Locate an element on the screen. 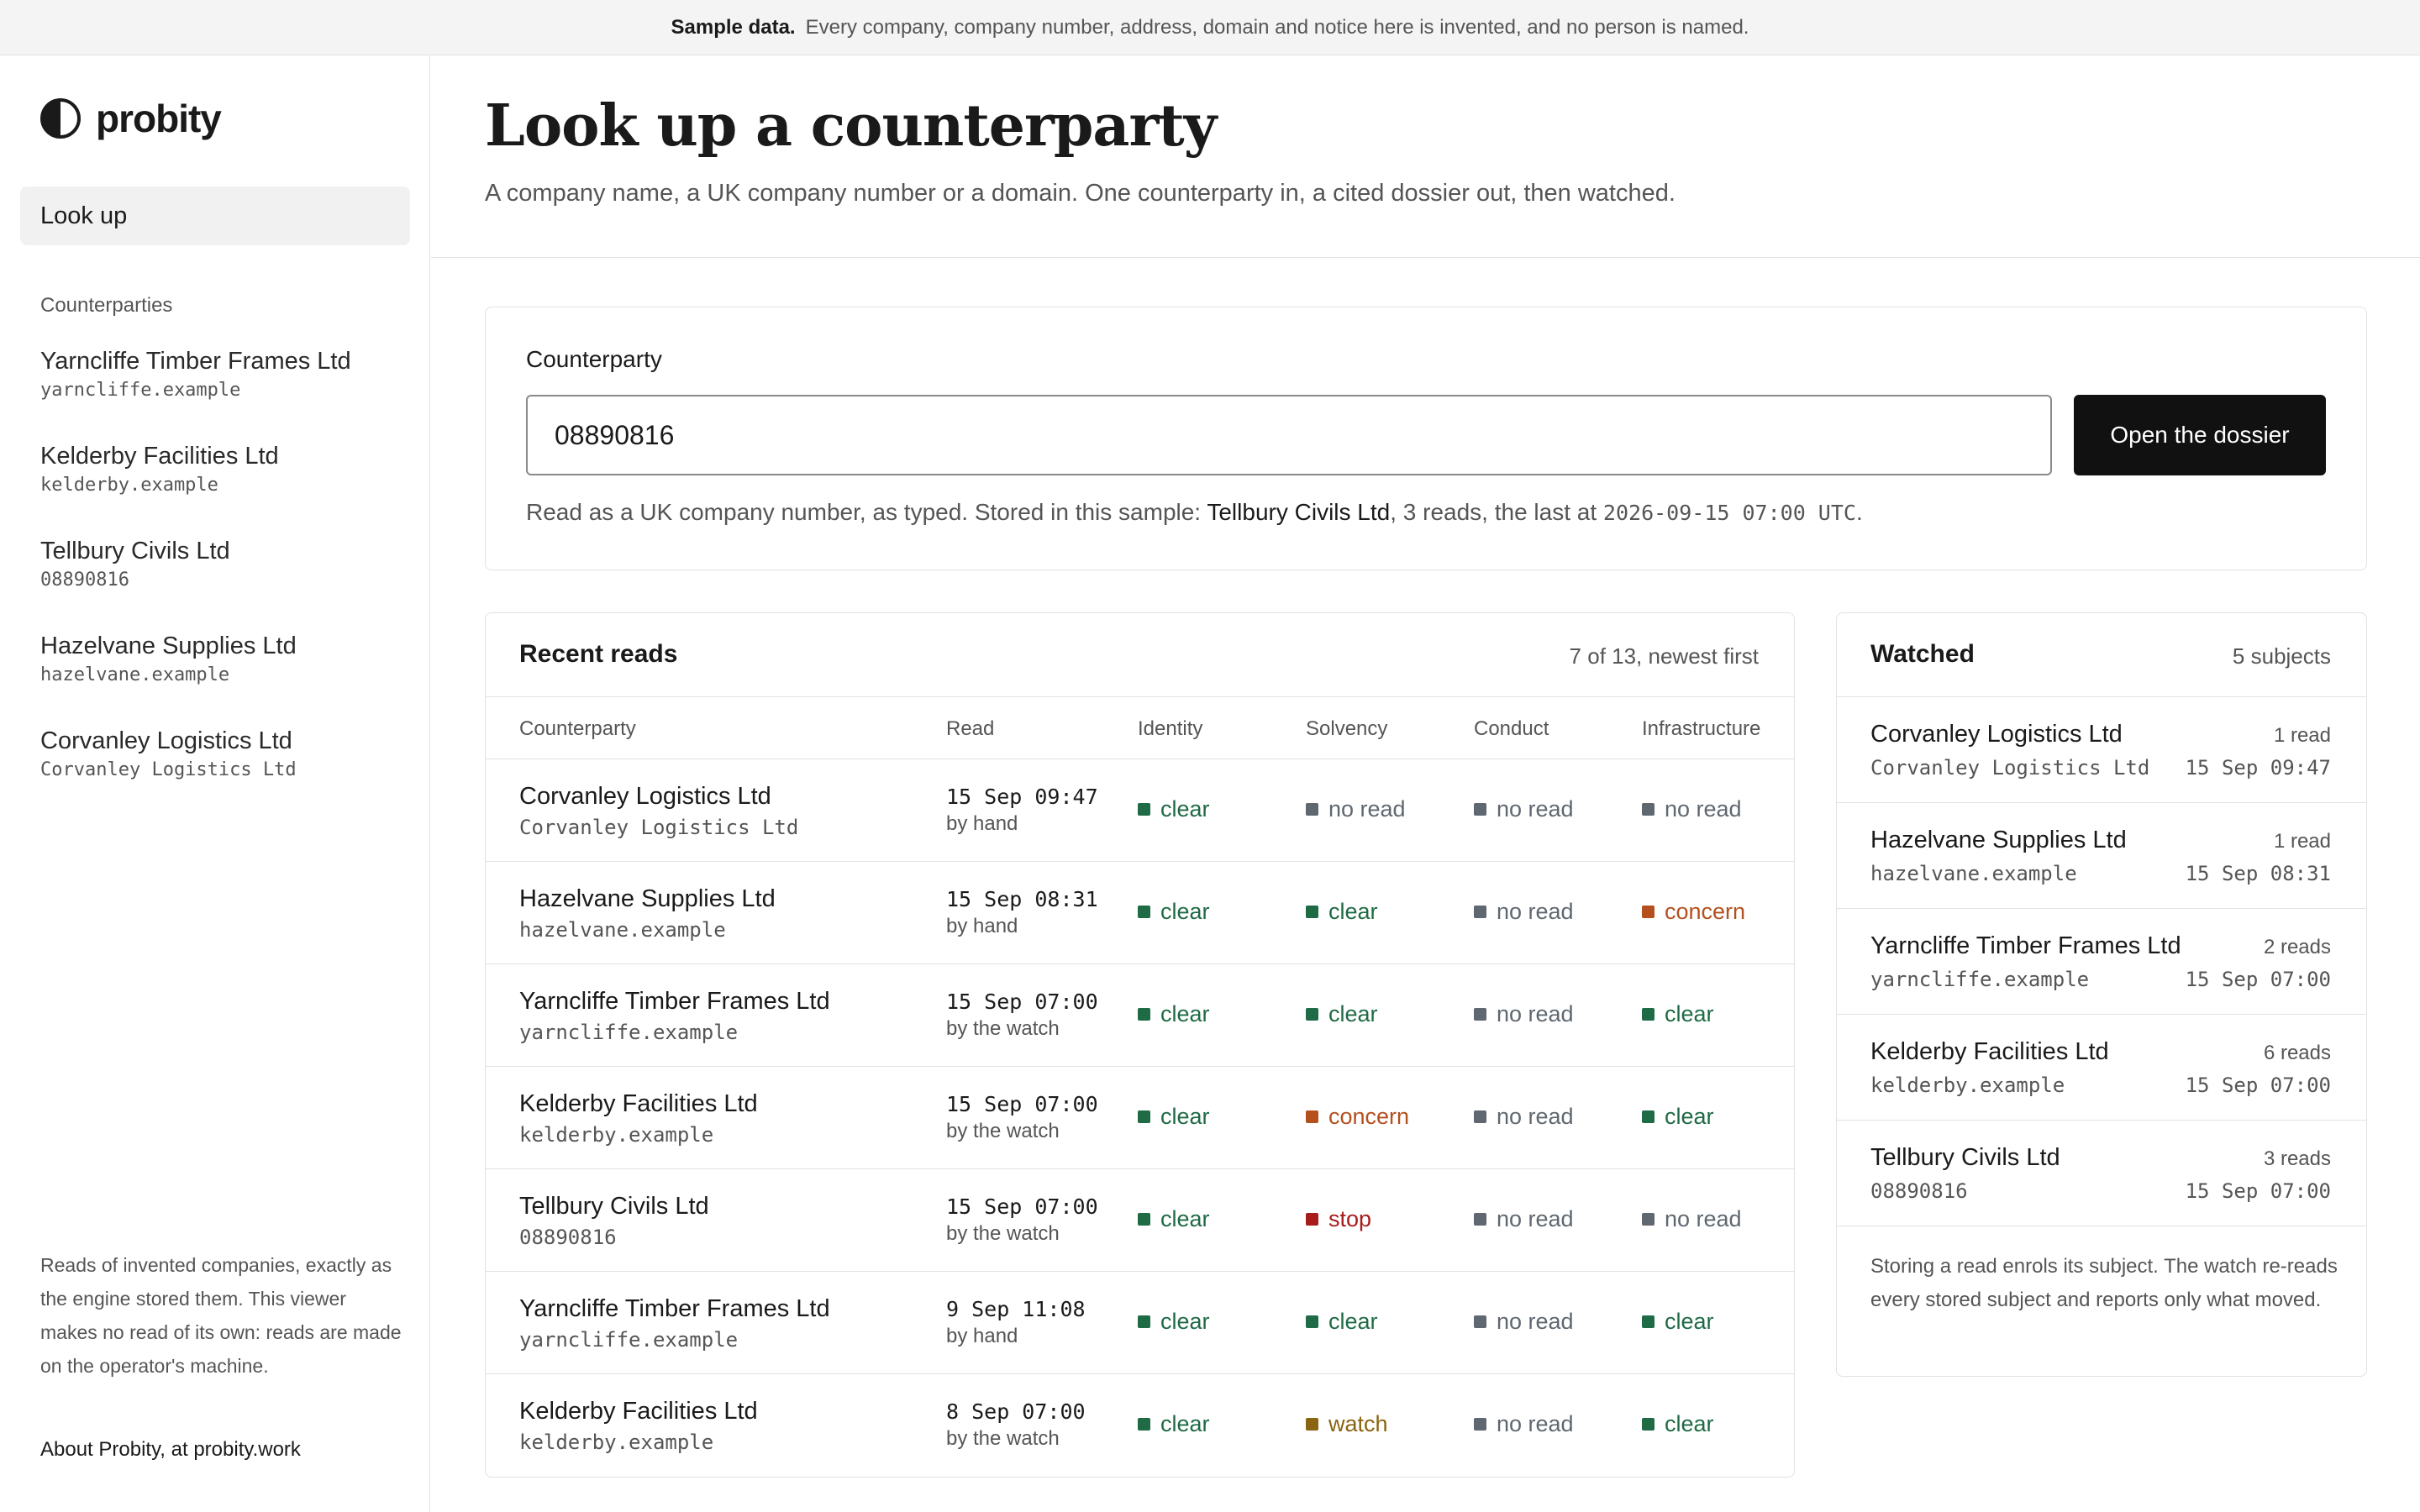 The width and height of the screenshot is (2420, 1512). watched-name: Kelderby Facilities Ltd is located at coordinates (1989, 1051).